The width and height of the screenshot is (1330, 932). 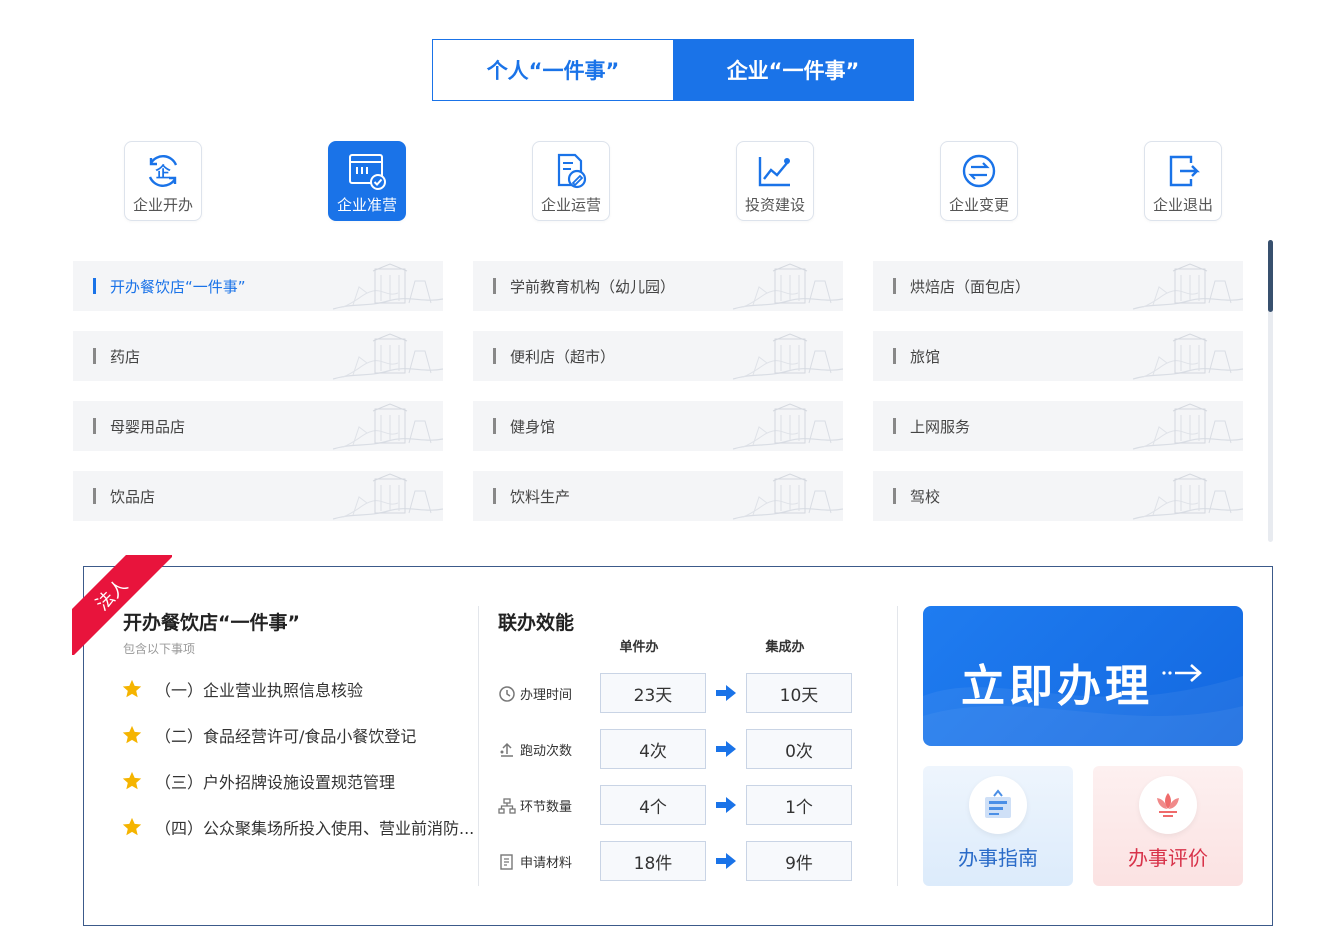 I want to click on lotus-icon, so click(x=1168, y=805).